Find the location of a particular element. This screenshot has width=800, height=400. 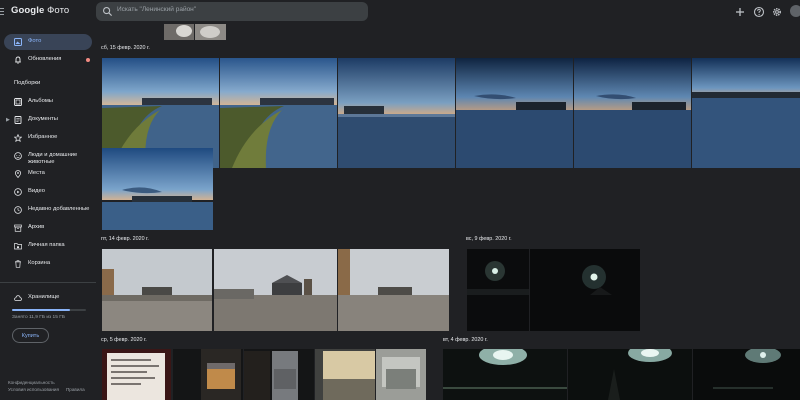

trash-icon is located at coordinates (18, 264).